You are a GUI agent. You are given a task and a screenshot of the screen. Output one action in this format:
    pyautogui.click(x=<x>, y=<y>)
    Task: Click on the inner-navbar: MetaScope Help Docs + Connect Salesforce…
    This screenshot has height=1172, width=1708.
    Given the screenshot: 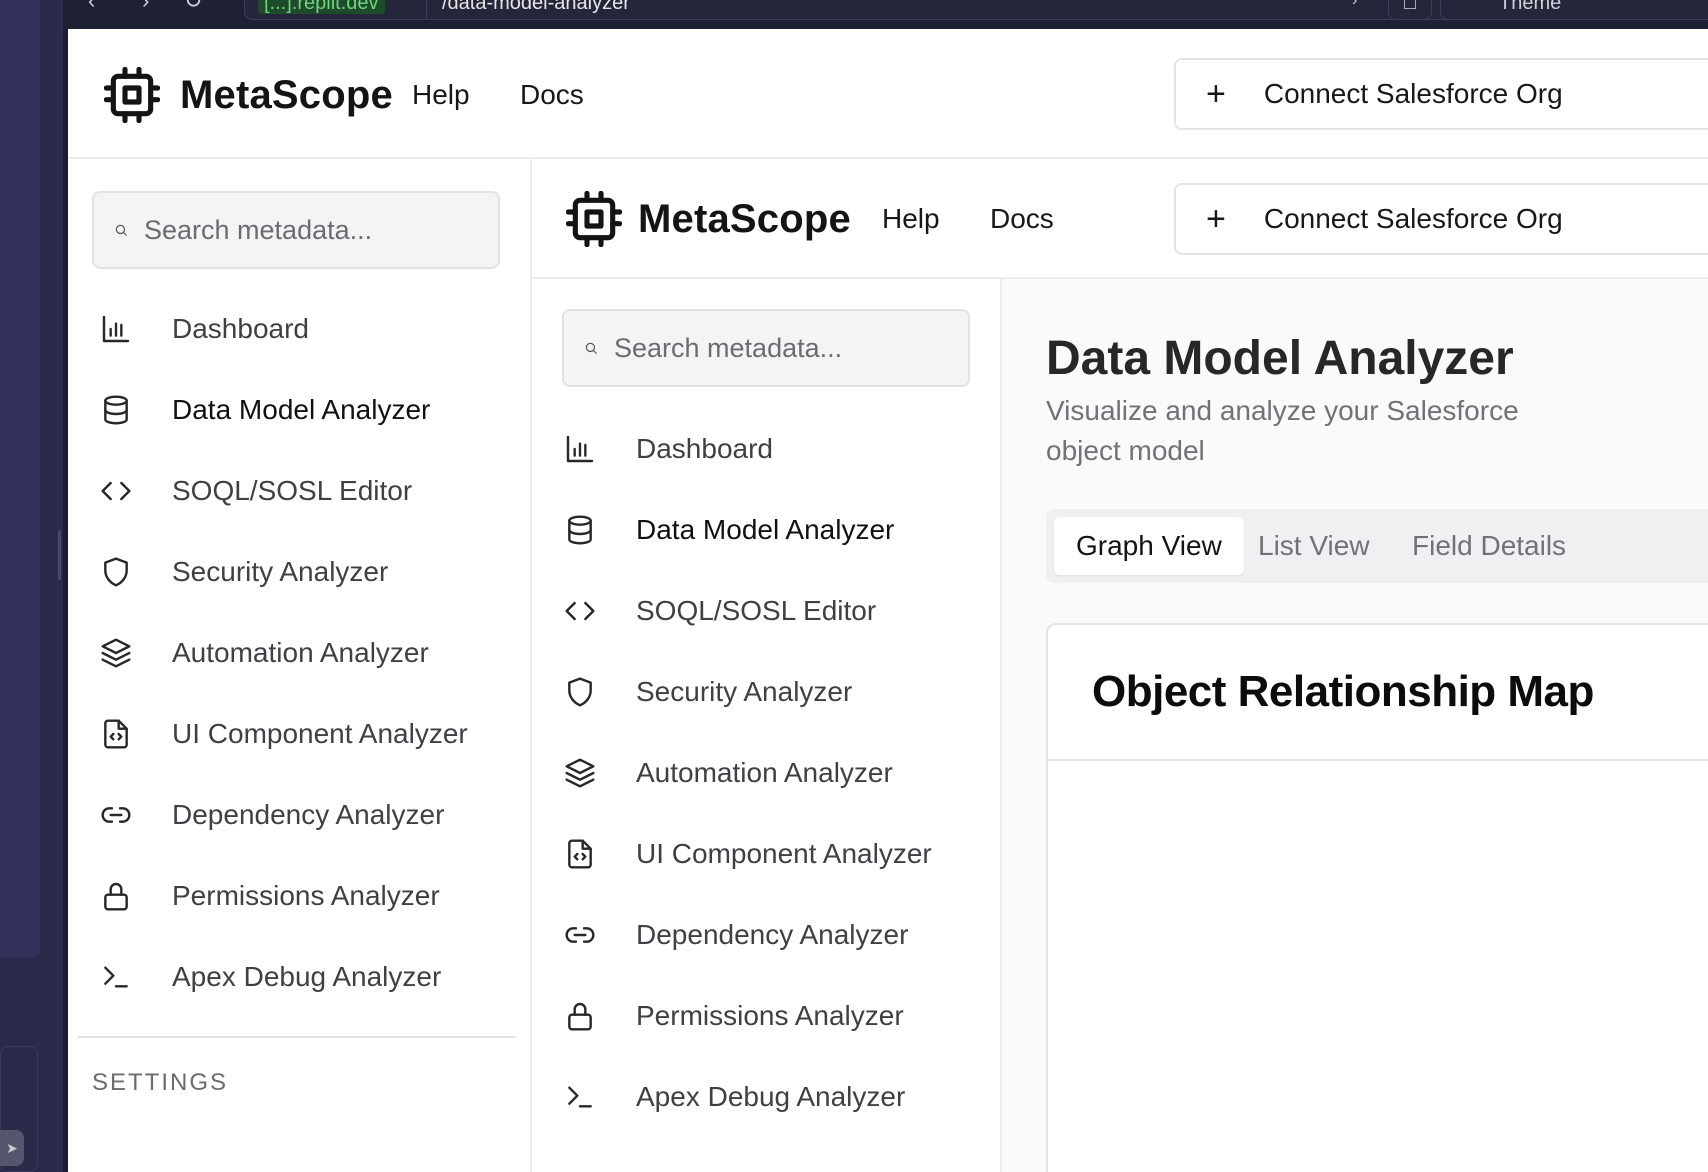 What is the action you would take?
    pyautogui.click(x=1120, y=219)
    